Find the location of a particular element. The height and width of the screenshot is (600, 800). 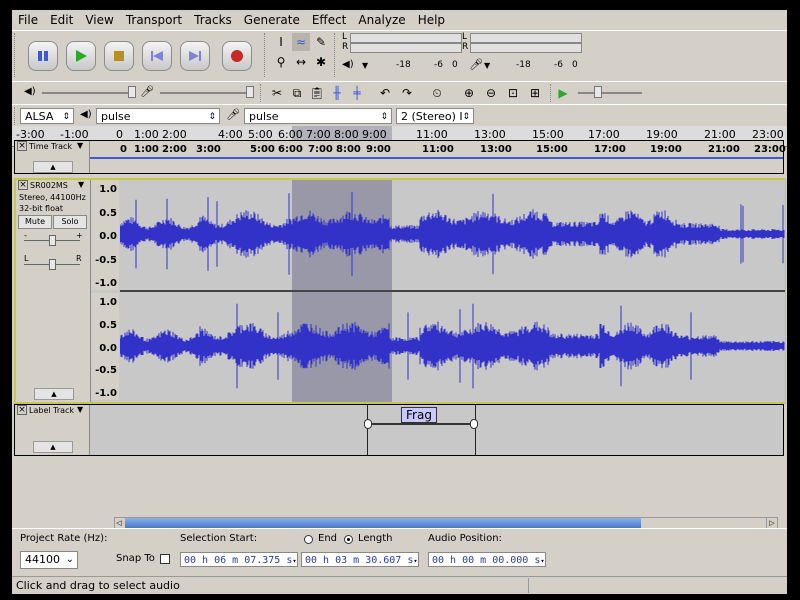

microphone-icon: 🎤︎ is located at coordinates (147, 91).